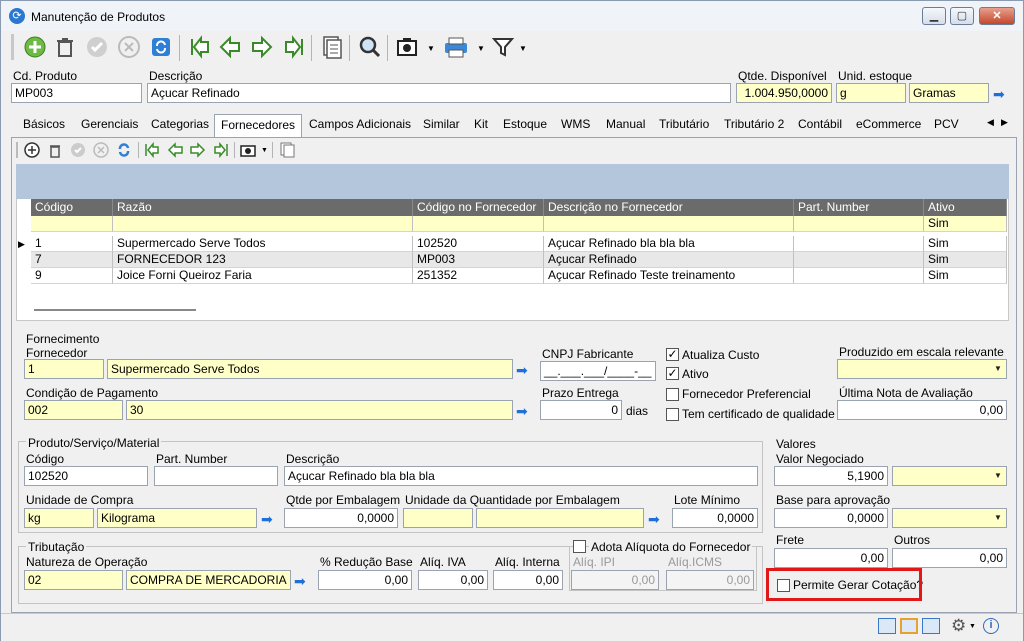  I want to click on view-form-icon, so click(909, 626).